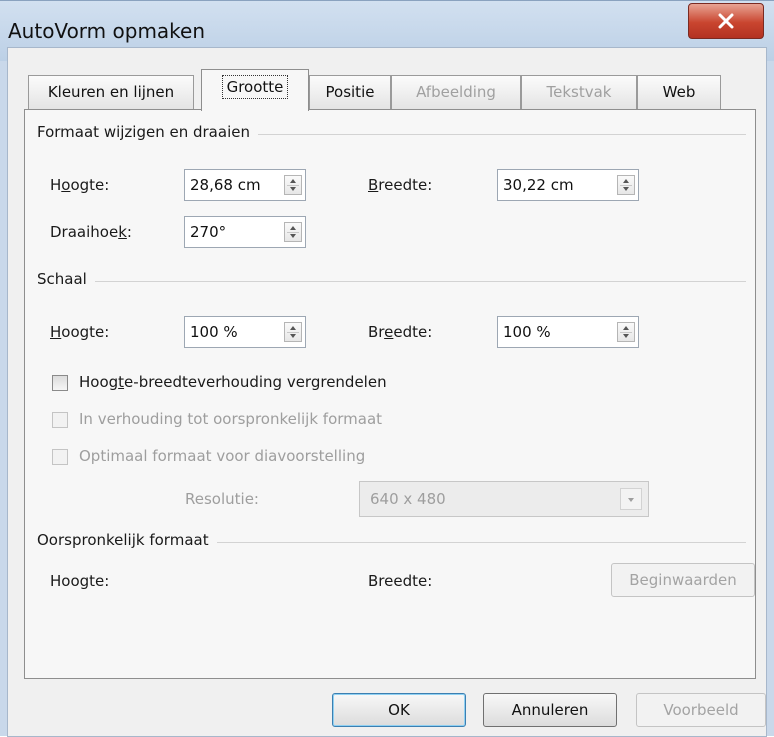 The width and height of the screenshot is (774, 737). What do you see at coordinates (456, 92) in the screenshot?
I see `tab-afbeelding: Afbeelding` at bounding box center [456, 92].